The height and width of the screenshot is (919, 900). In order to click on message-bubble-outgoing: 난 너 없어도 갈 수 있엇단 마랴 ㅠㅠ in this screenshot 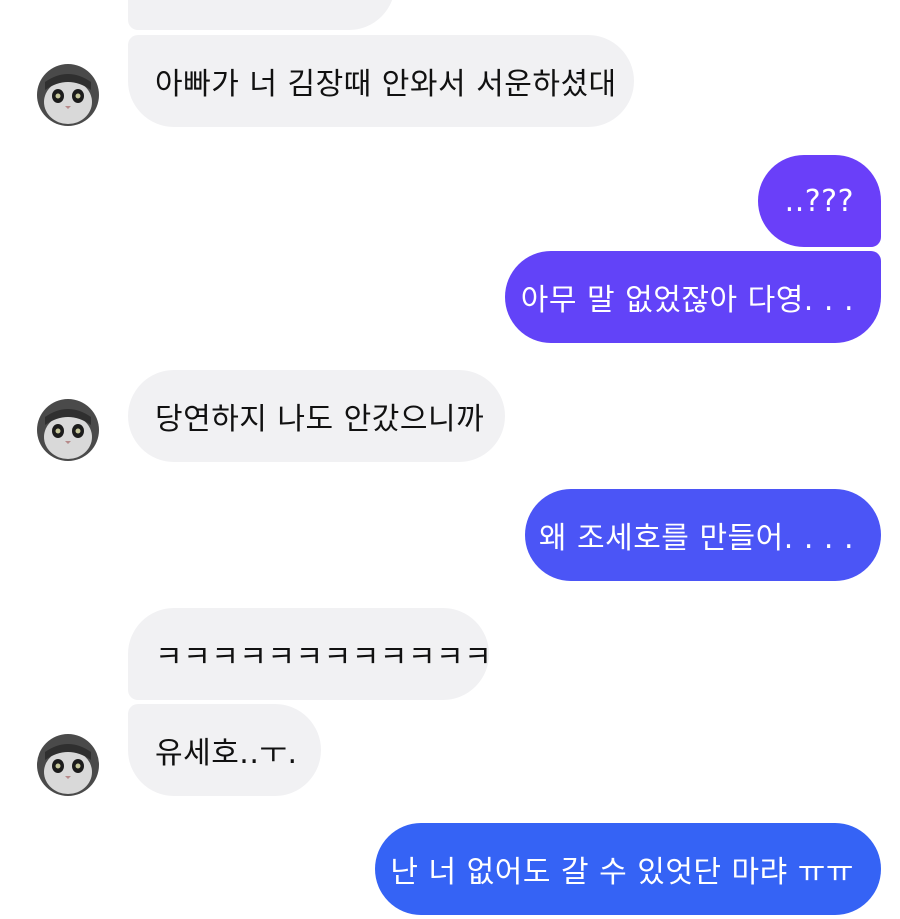, I will do `click(628, 869)`.